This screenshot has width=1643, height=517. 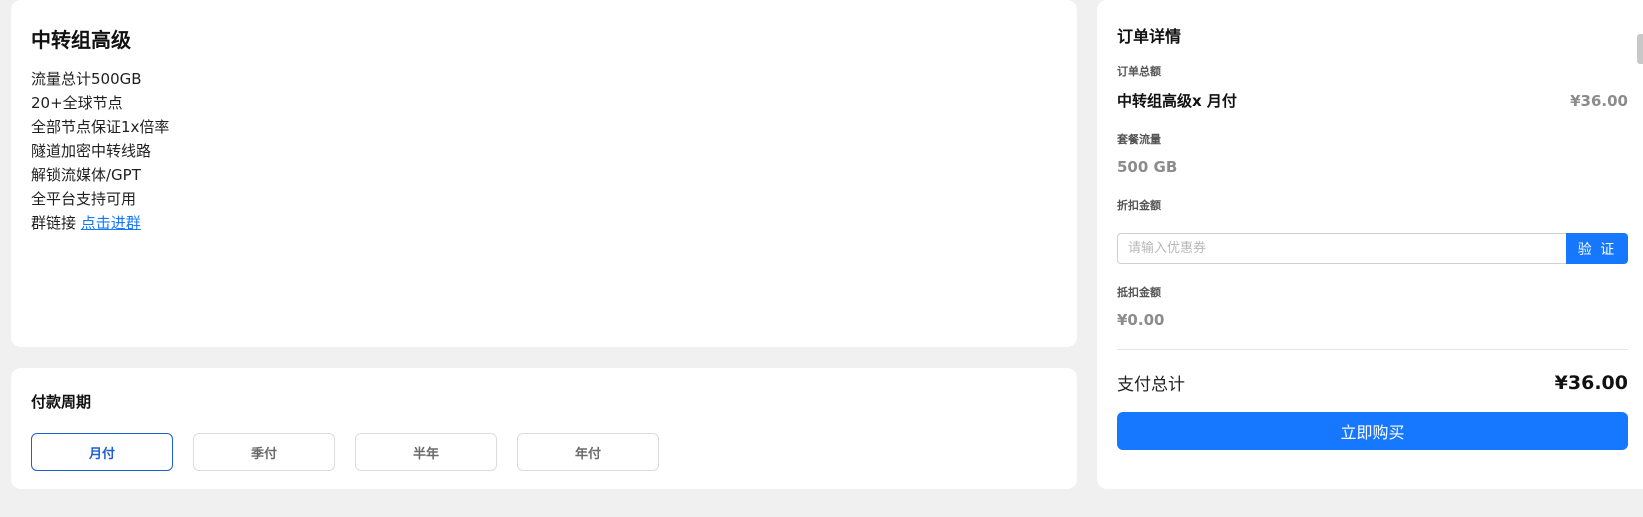 What do you see at coordinates (1341, 248) in the screenshot?
I see `coupon-input` at bounding box center [1341, 248].